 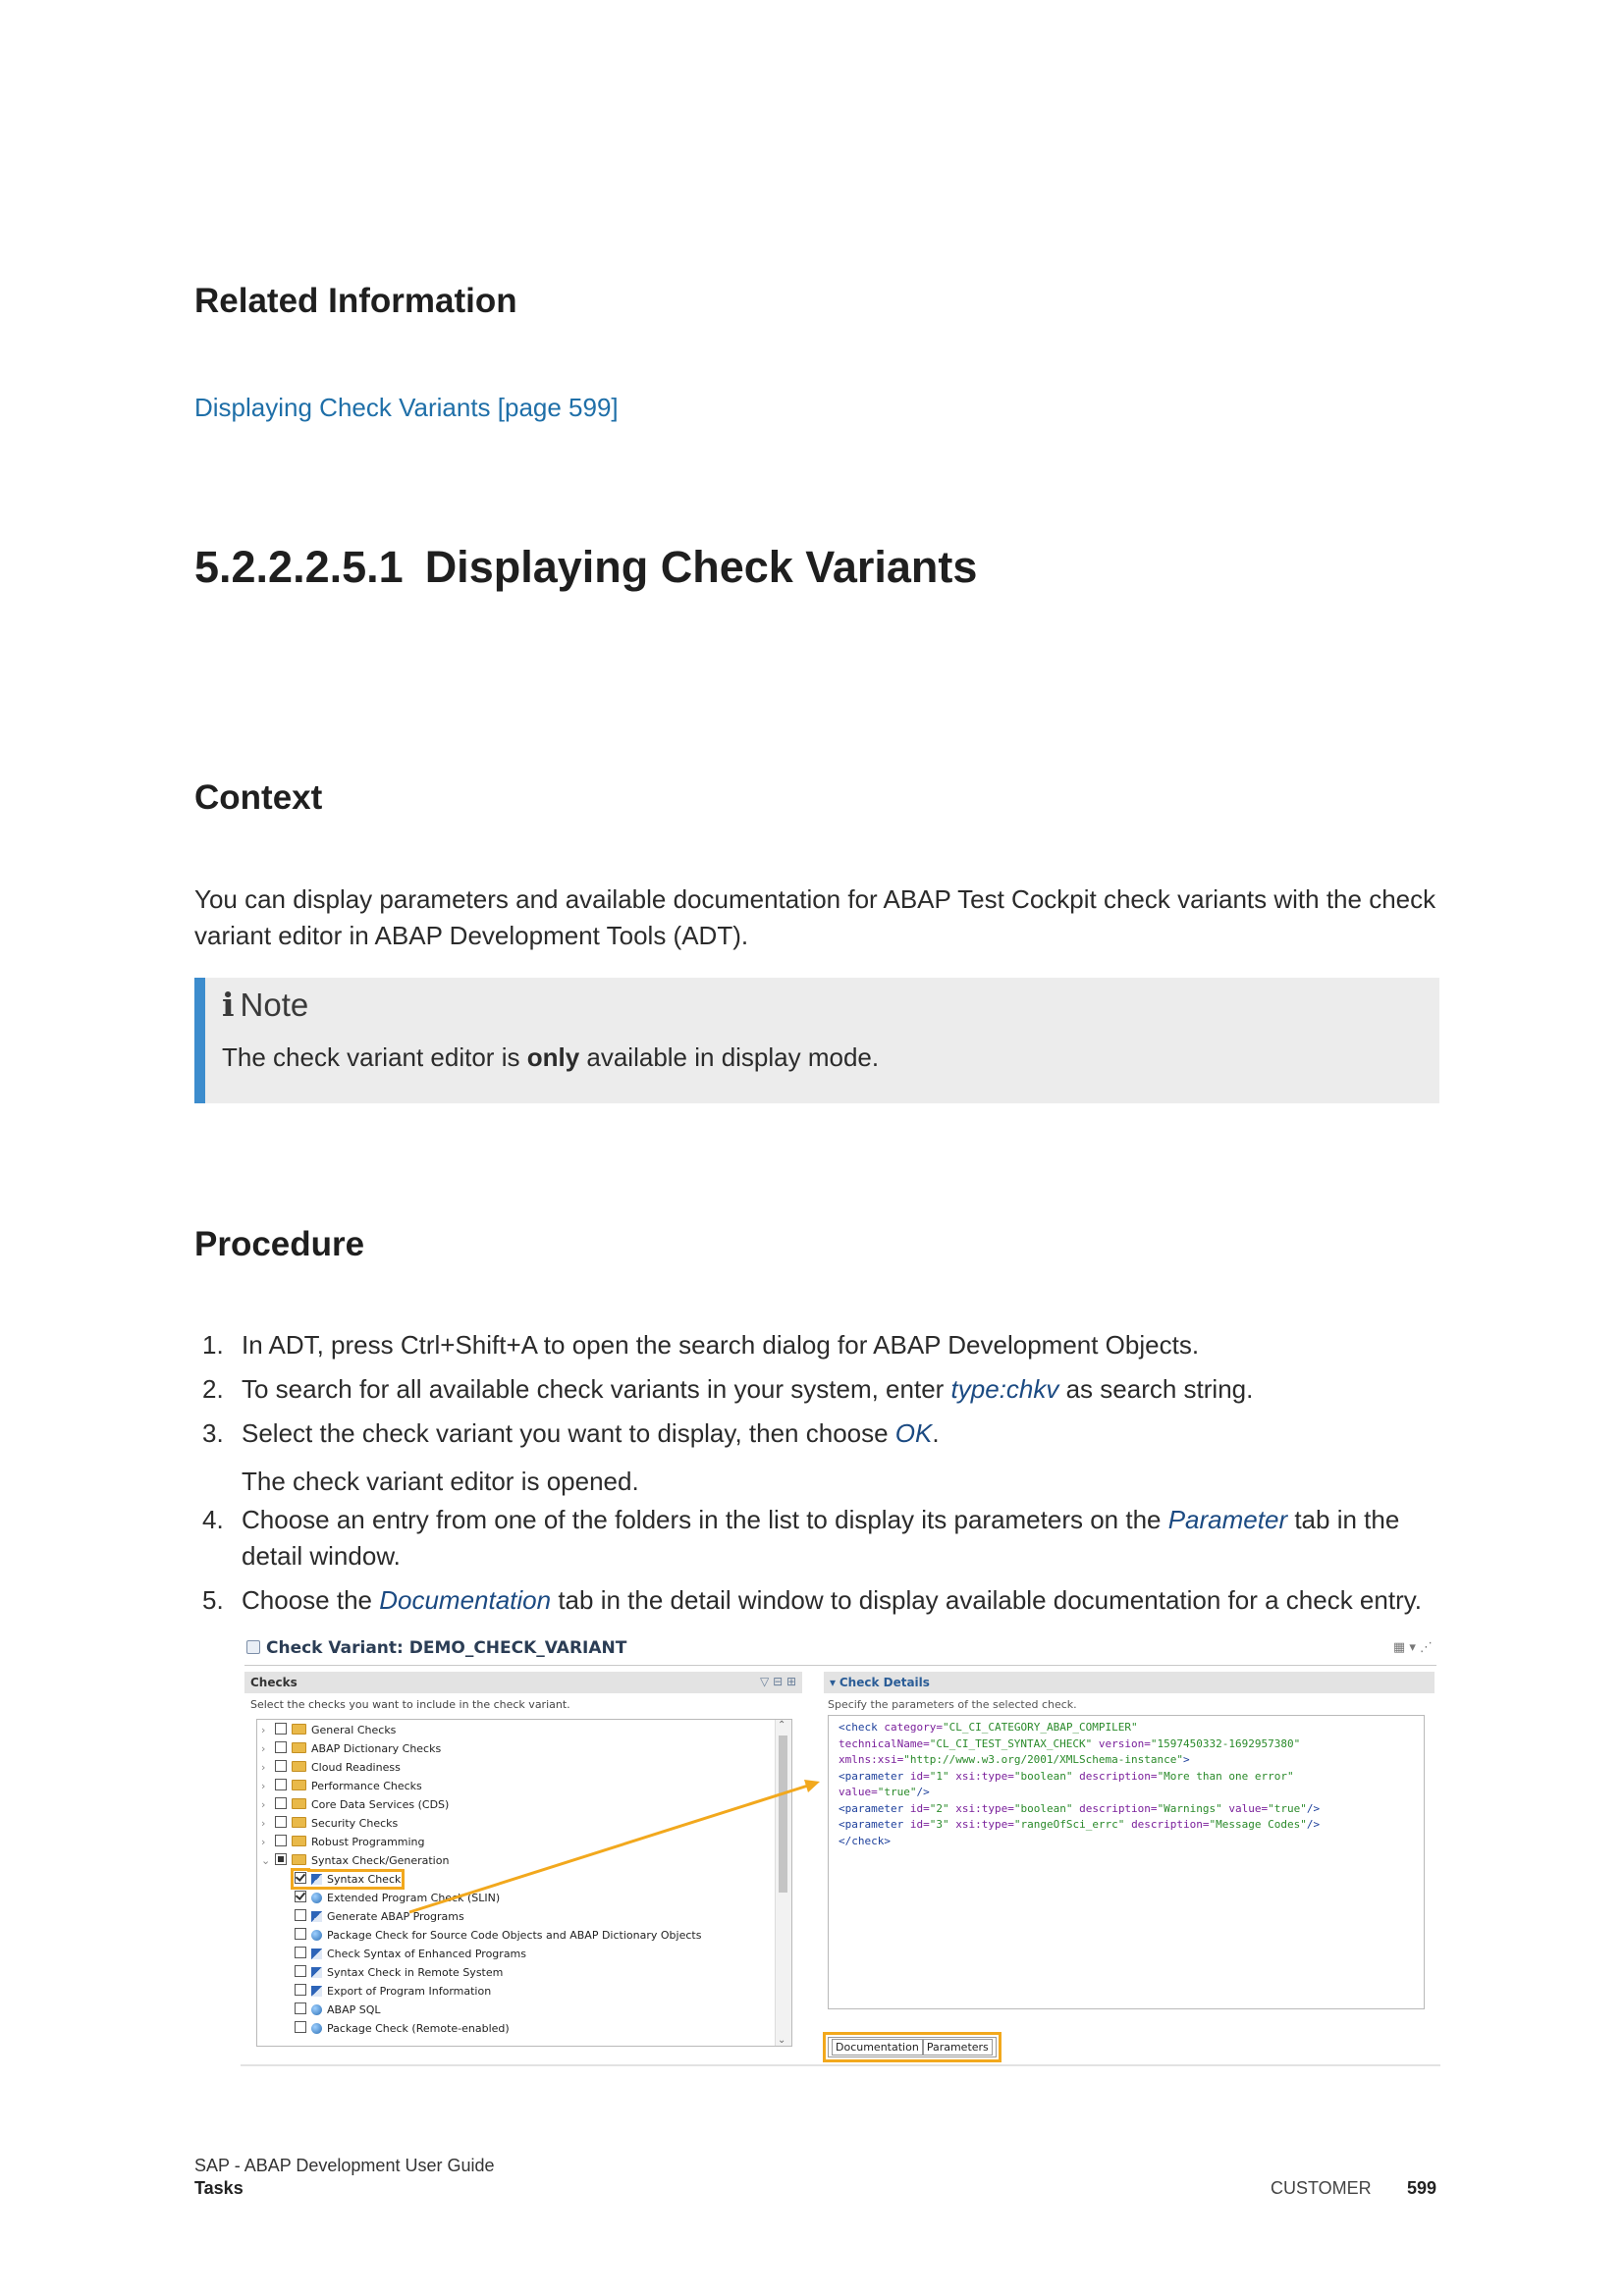 I want to click on note-text-bold: only, so click(x=553, y=1057).